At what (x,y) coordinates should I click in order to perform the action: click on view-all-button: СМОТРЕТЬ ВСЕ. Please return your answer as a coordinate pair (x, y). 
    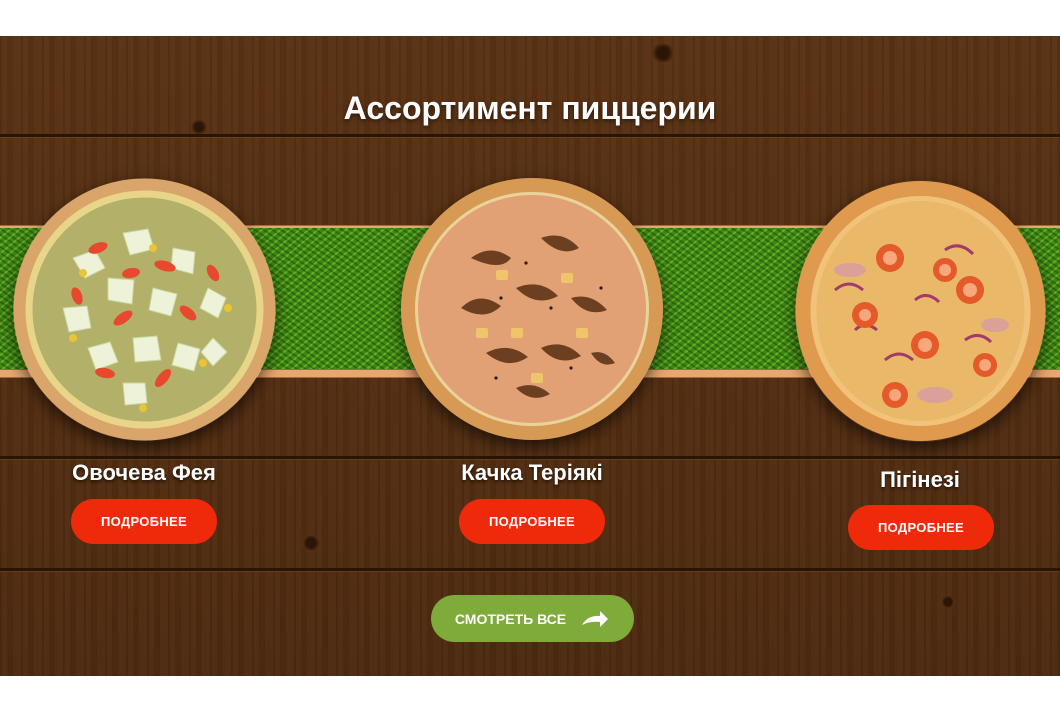
    Looking at the image, I should click on (532, 618).